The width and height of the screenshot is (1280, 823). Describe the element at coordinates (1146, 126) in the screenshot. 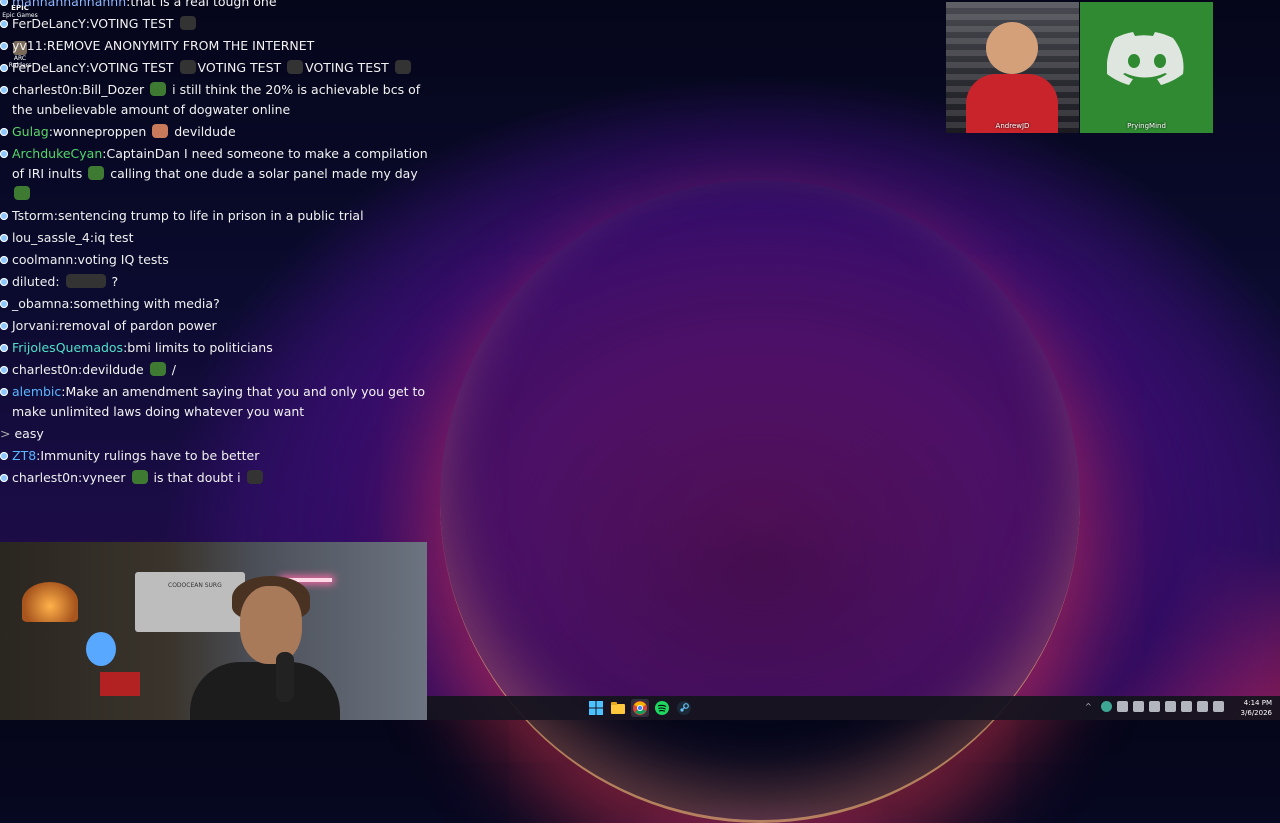

I see `participant-name: PryingMind` at that location.